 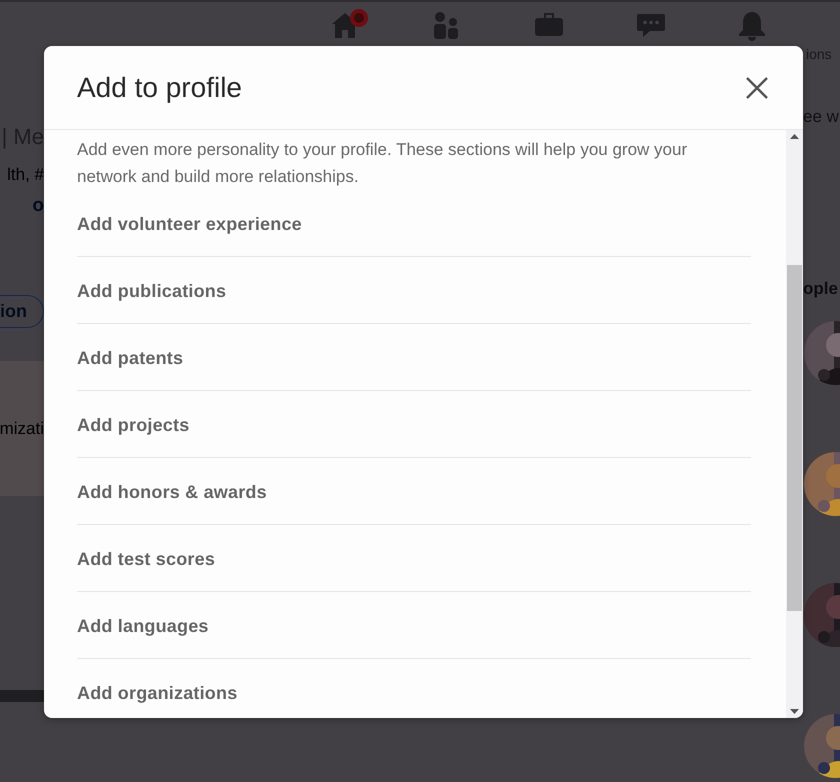 What do you see at coordinates (414, 625) in the screenshot?
I see `section-link: Add languages` at bounding box center [414, 625].